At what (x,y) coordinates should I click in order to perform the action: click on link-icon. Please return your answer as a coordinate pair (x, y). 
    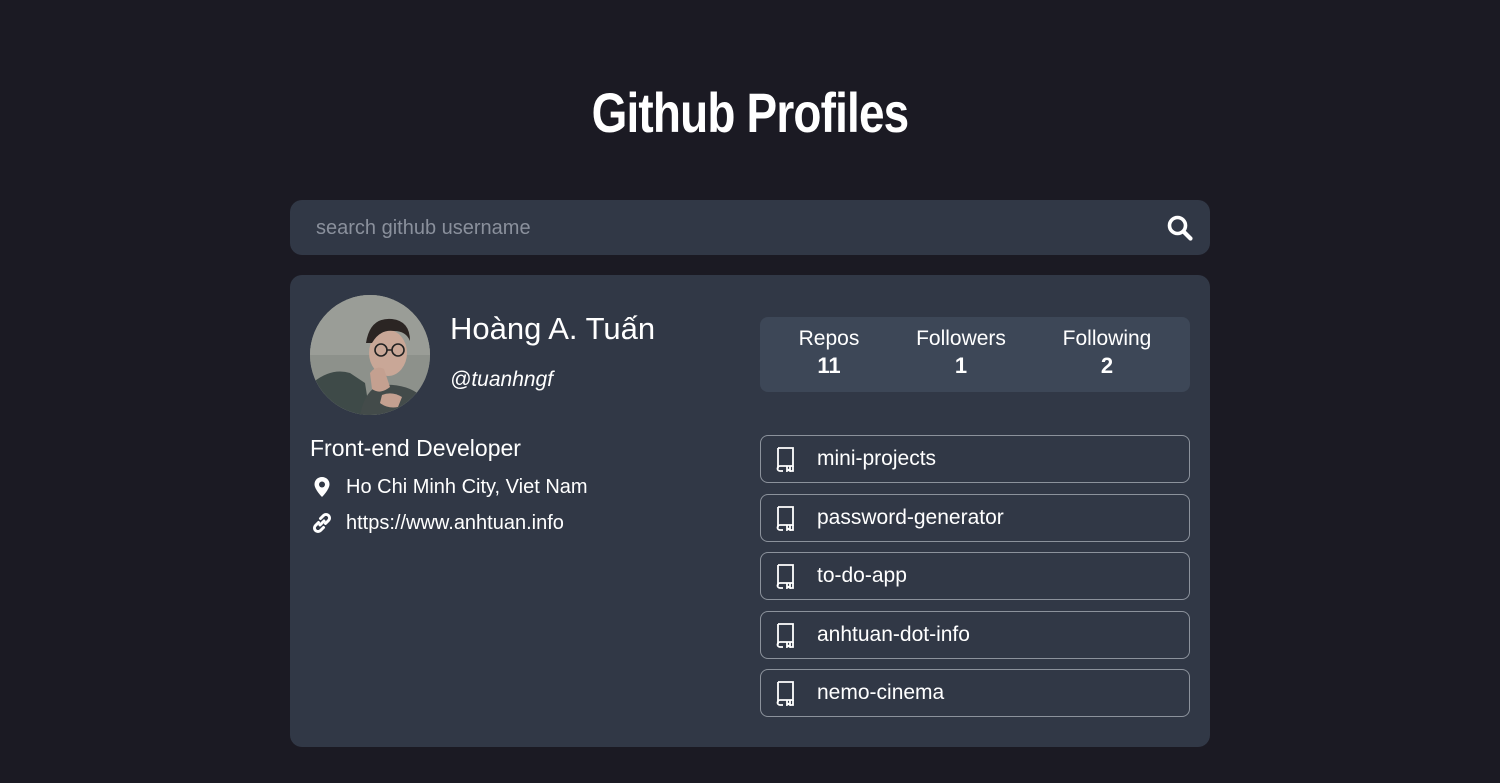
    Looking at the image, I should click on (322, 523).